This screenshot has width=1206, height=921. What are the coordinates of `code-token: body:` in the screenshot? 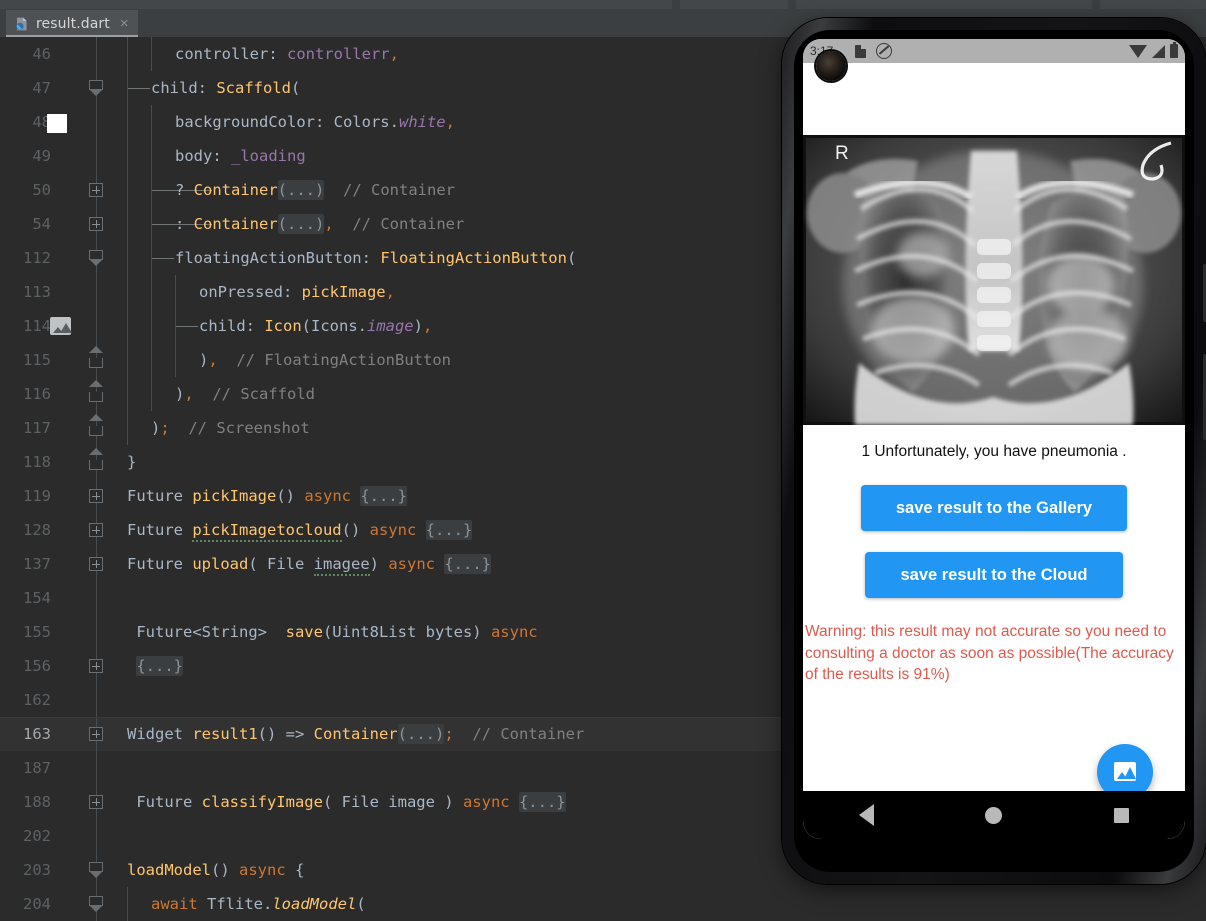 It's located at (203, 156).